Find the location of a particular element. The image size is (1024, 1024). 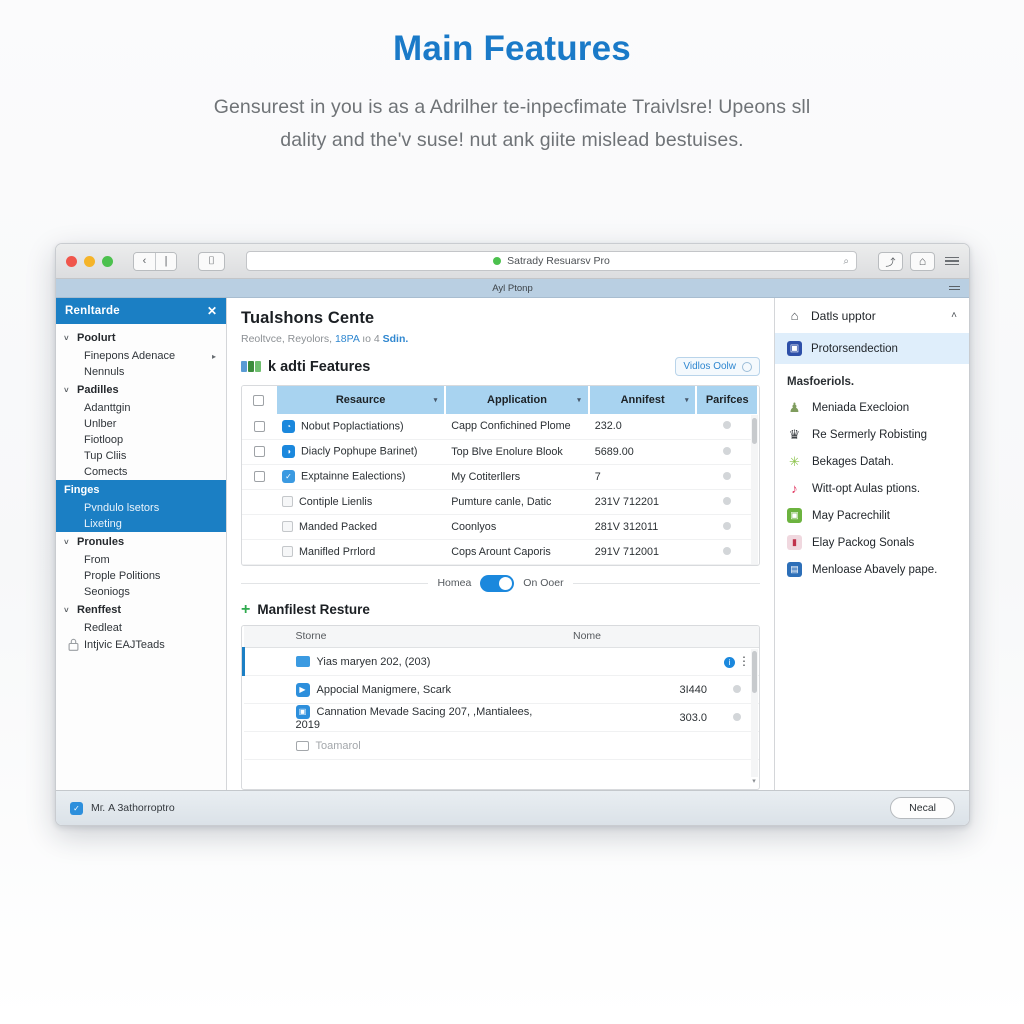

add-icon: + is located at coordinates (245, 609).